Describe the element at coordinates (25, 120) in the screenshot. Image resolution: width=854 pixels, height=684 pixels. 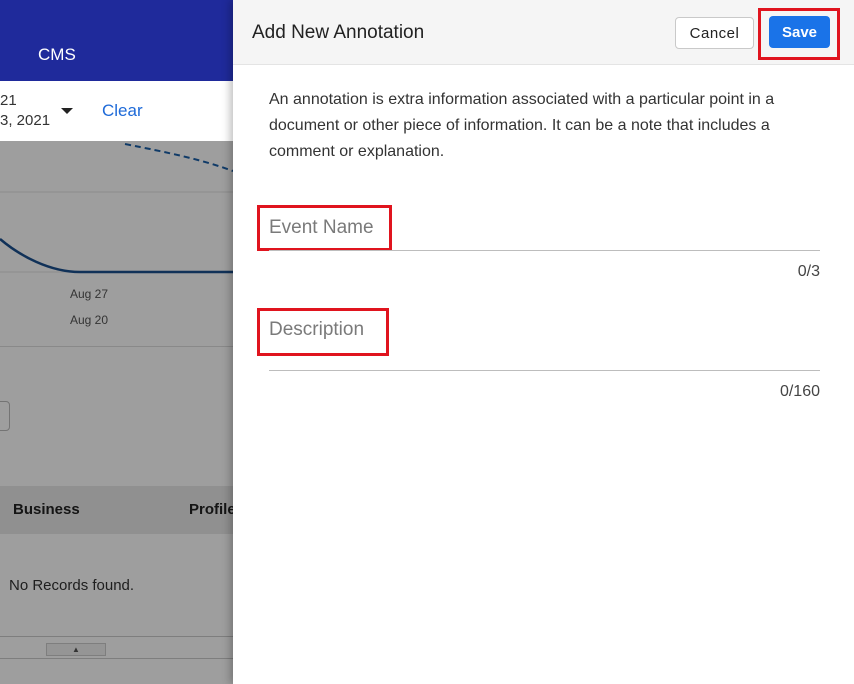
I see `date-range-end: 3, 2021` at that location.